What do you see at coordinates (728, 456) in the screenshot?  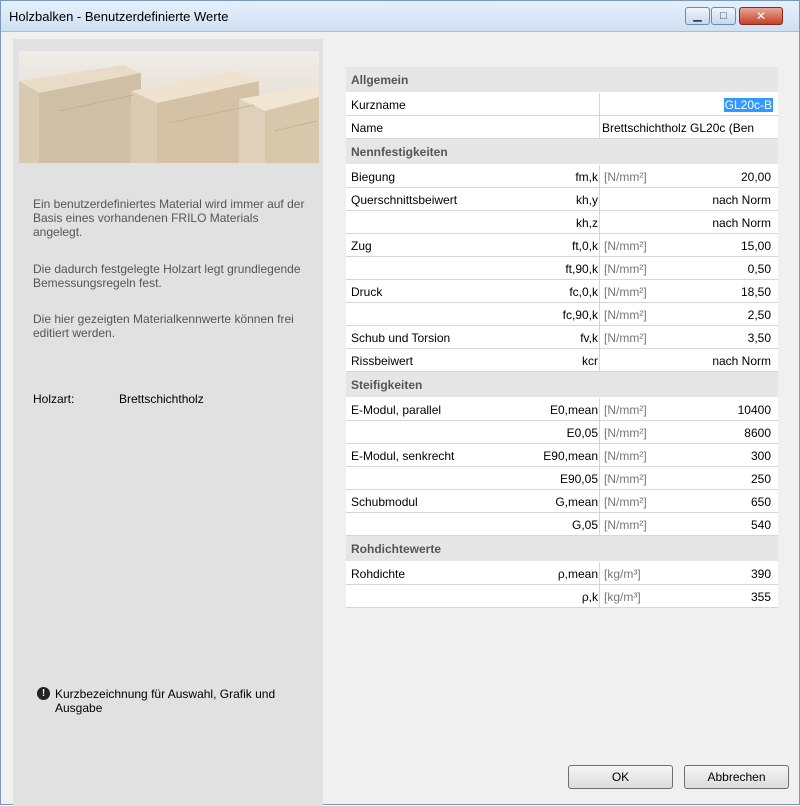 I see `property-value: 300` at bounding box center [728, 456].